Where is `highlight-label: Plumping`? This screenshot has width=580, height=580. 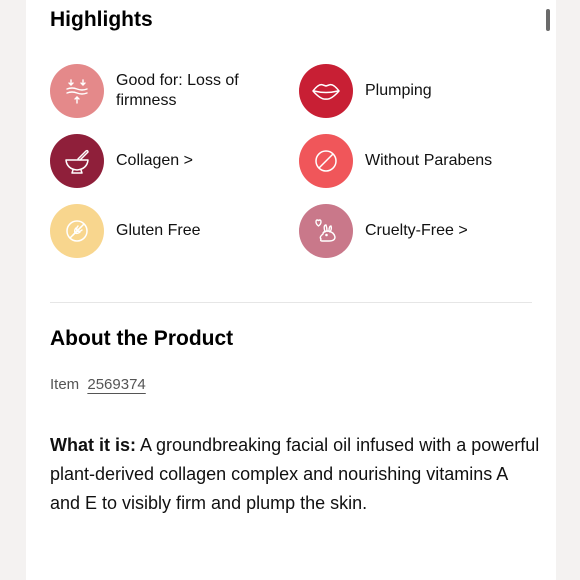
highlight-label: Plumping is located at coordinates (398, 90).